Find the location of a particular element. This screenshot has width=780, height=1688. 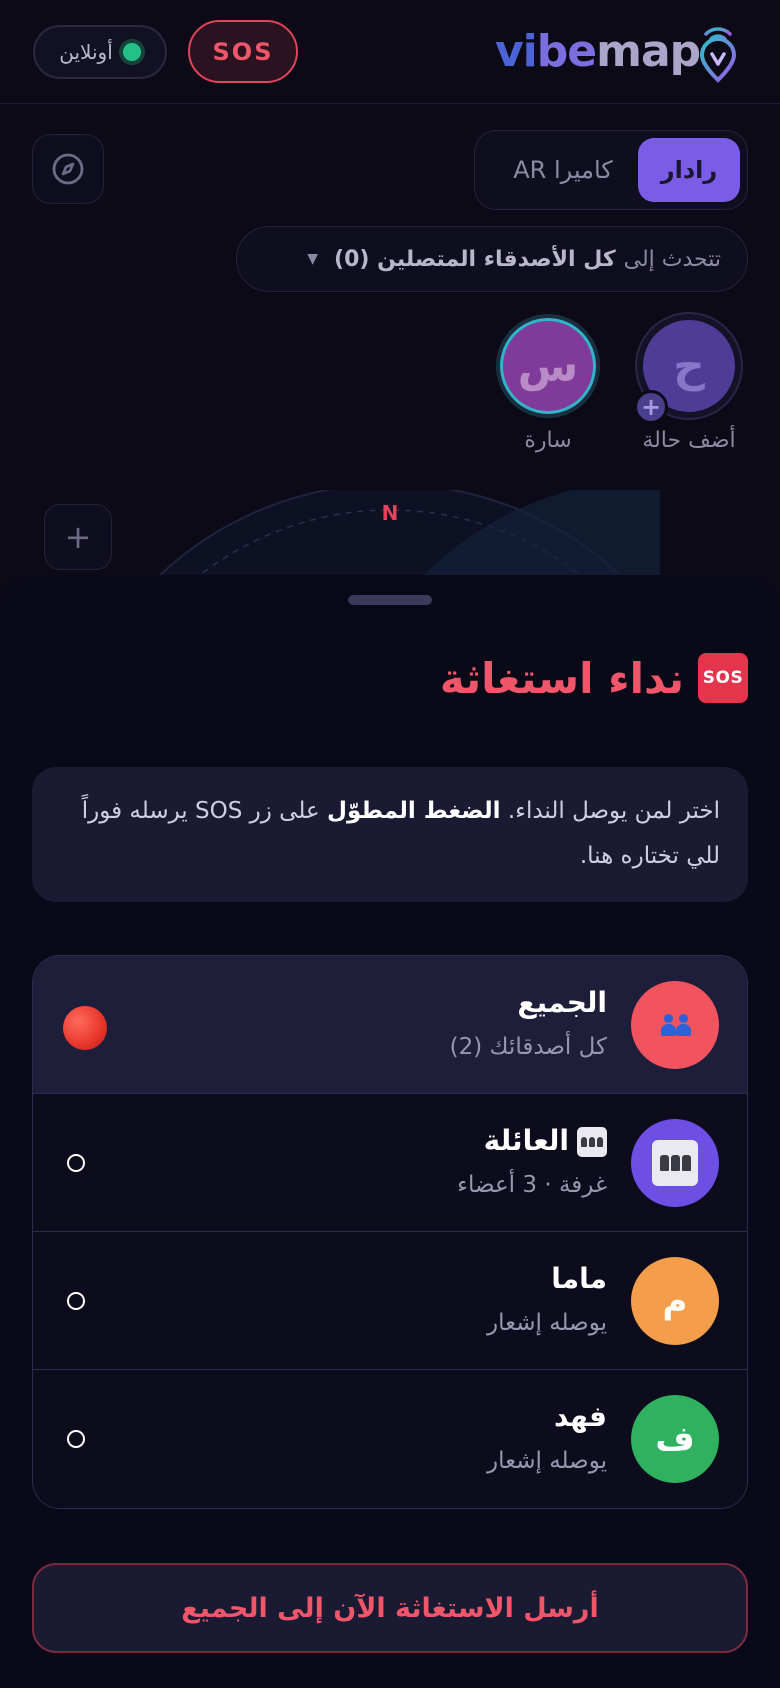

caret-down-icon: ▼ is located at coordinates (313, 259).